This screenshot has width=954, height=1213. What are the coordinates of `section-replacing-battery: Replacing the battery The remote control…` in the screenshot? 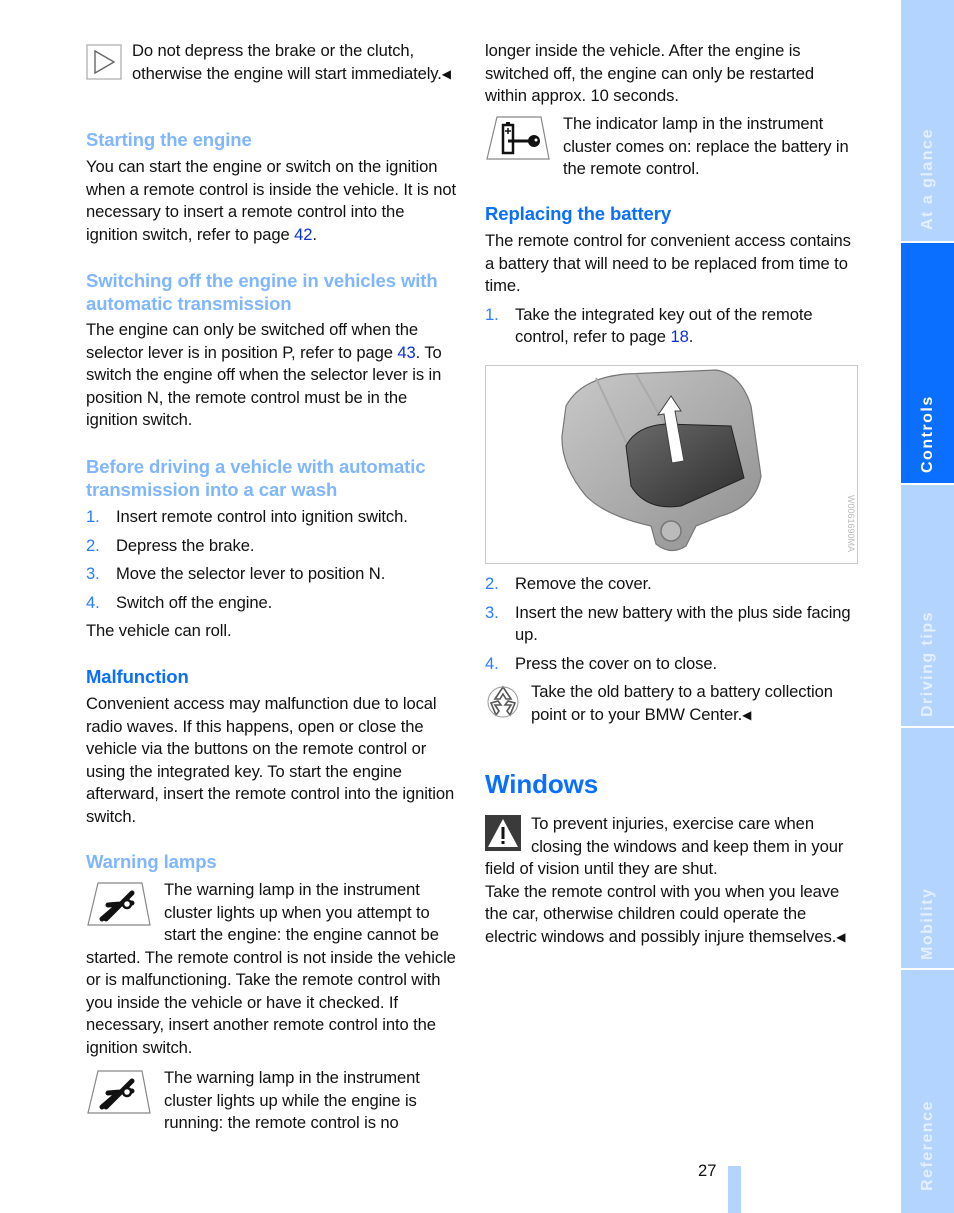 It's located at (671, 275).